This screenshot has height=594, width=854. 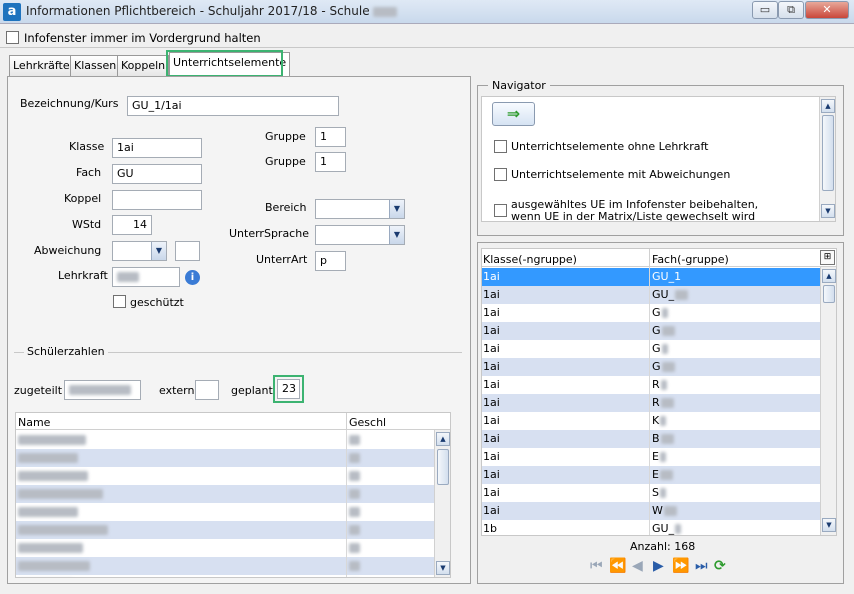 What do you see at coordinates (139, 251) in the screenshot?
I see `abweichung-dropdown: ▼` at bounding box center [139, 251].